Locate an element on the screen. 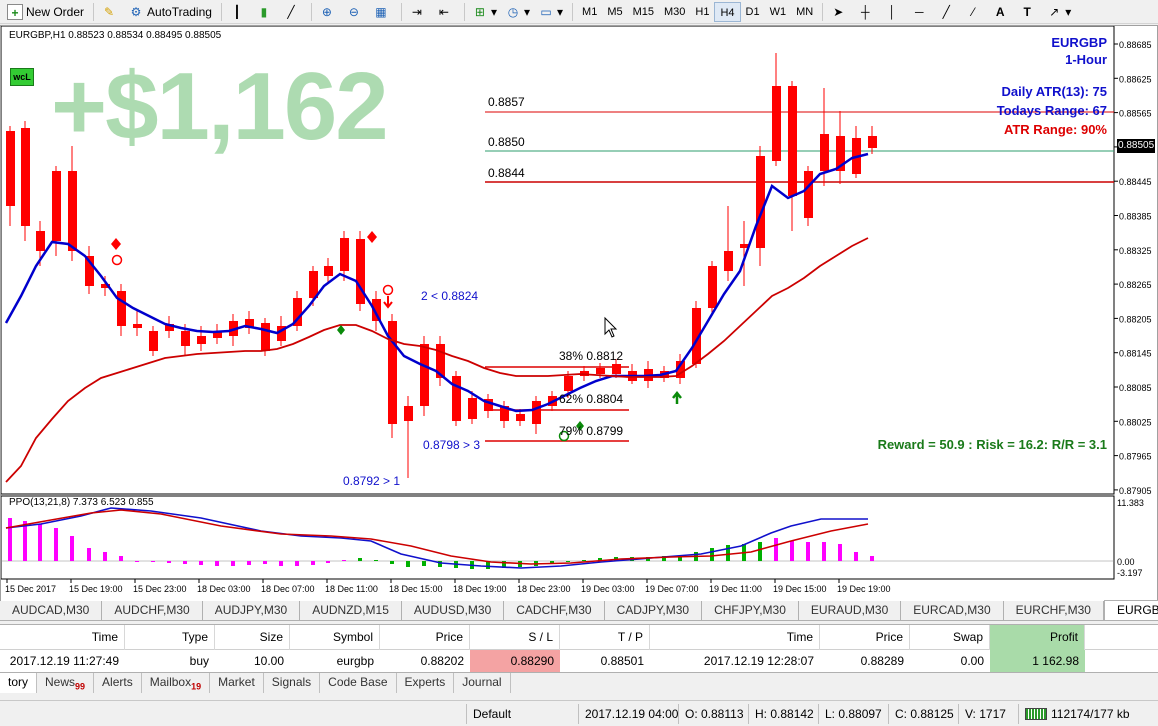 Image resolution: width=1158 pixels, height=726 pixels. vertical-line-icon: │ is located at coordinates (892, 11).